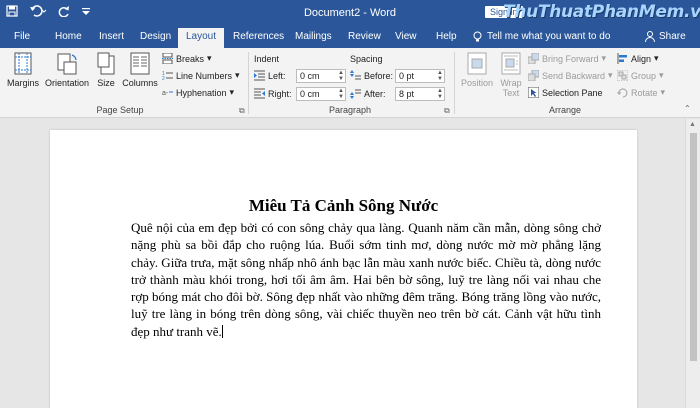 This screenshot has width=700, height=408. Describe the element at coordinates (267, 59) in the screenshot. I see `indent-label: Indent` at that location.